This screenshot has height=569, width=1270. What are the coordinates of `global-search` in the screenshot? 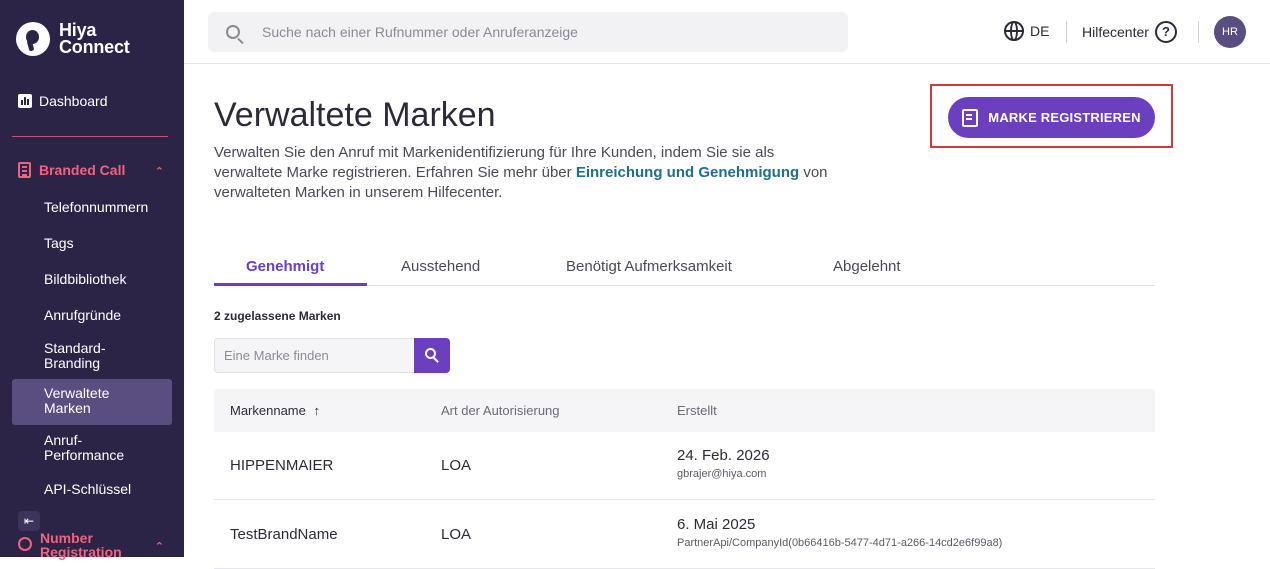 It's located at (528, 32).